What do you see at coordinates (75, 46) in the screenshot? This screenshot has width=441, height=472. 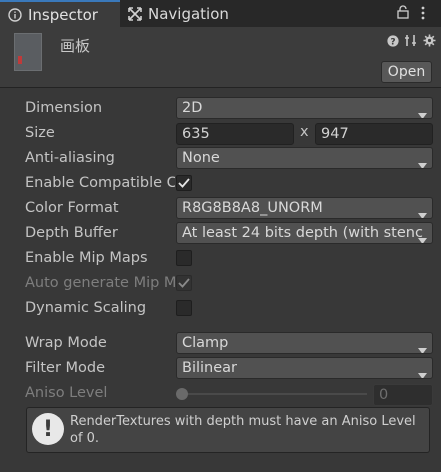 I see `asset-title: 画板` at bounding box center [75, 46].